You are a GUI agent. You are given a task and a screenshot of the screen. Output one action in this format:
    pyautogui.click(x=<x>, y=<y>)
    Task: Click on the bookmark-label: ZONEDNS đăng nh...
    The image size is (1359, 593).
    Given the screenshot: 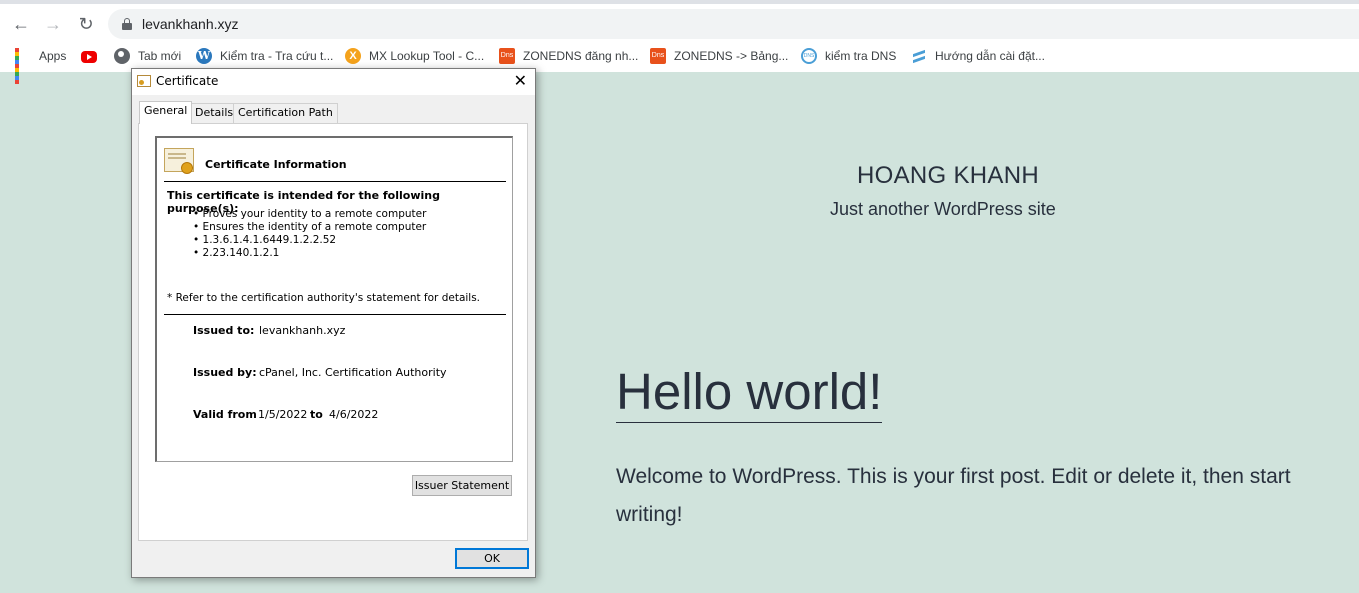 What is the action you would take?
    pyautogui.click(x=581, y=56)
    